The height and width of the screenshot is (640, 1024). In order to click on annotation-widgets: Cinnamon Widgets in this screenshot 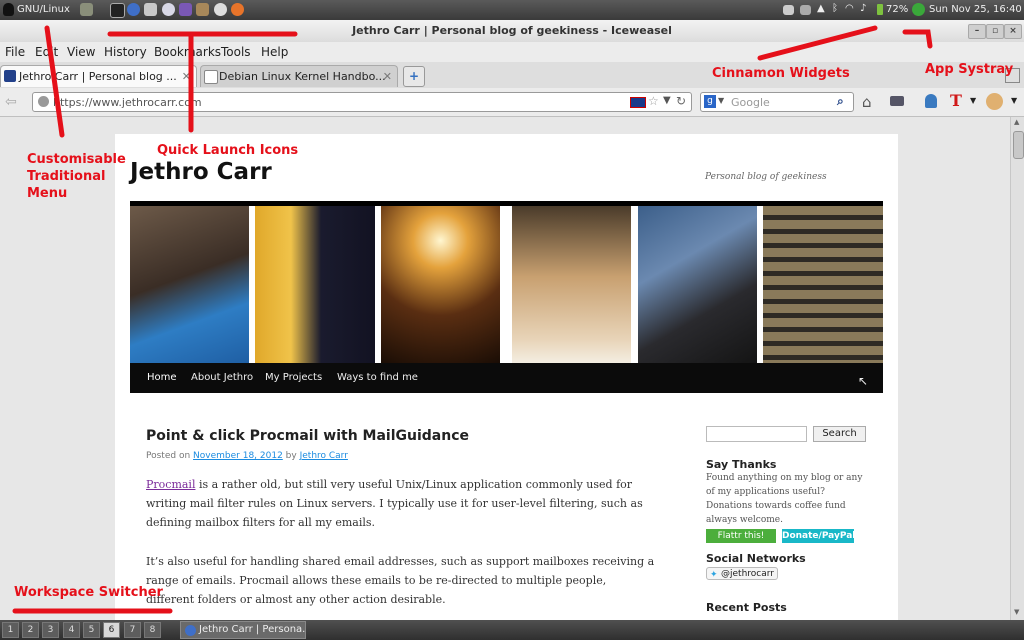, I will do `click(781, 73)`.